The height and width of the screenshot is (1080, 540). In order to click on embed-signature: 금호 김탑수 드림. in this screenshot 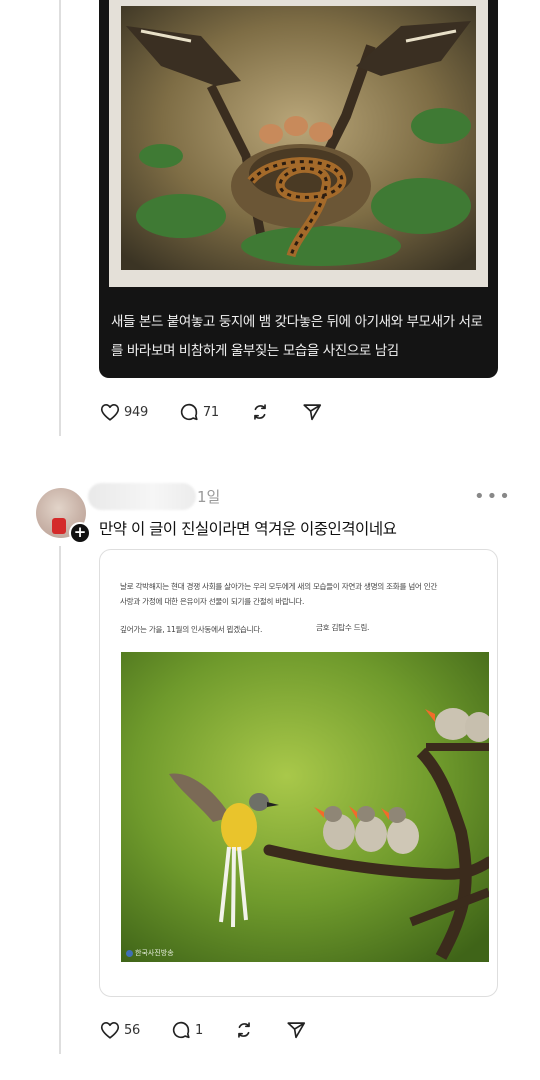, I will do `click(343, 627)`.